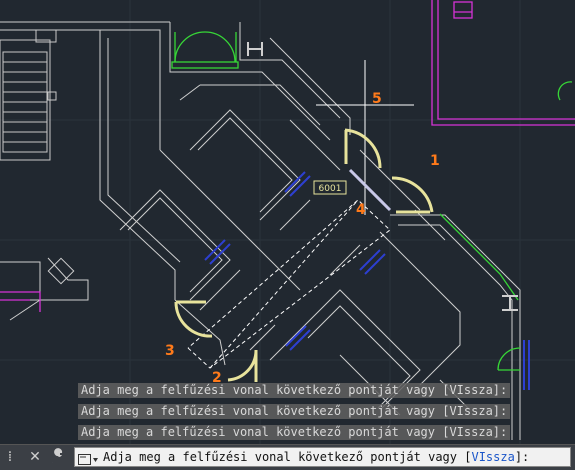 This screenshot has width=575, height=470. Describe the element at coordinates (522, 457) in the screenshot. I see `command-prompt-suffix: ]:` at that location.